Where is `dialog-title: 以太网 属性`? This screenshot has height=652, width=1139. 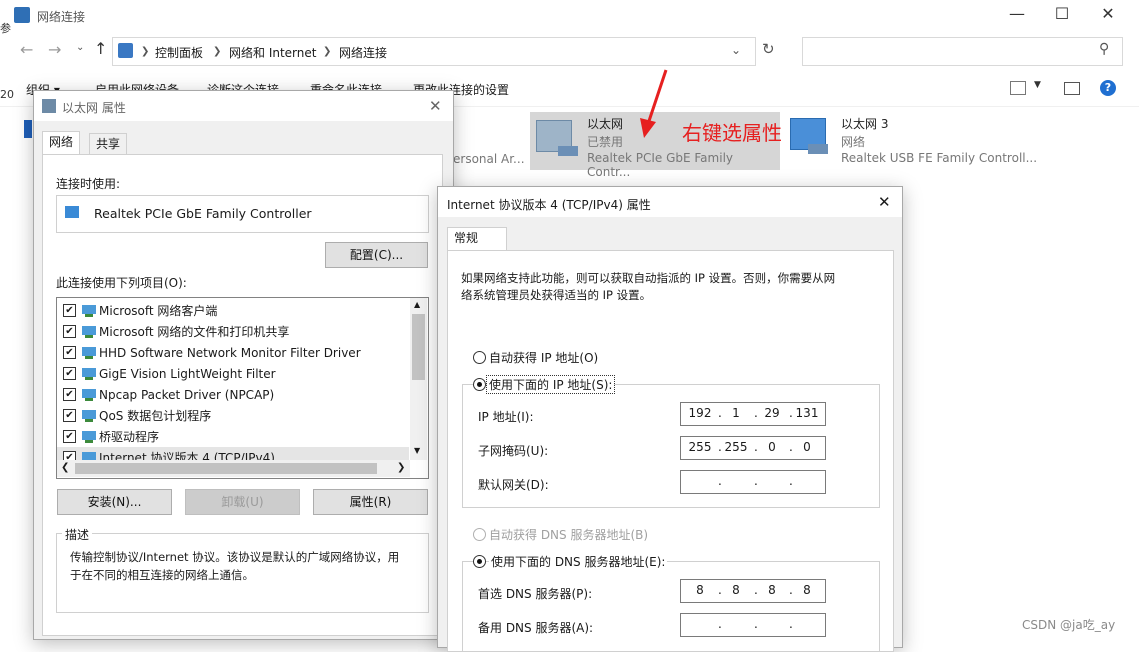 dialog-title: 以太网 属性 is located at coordinates (94, 108).